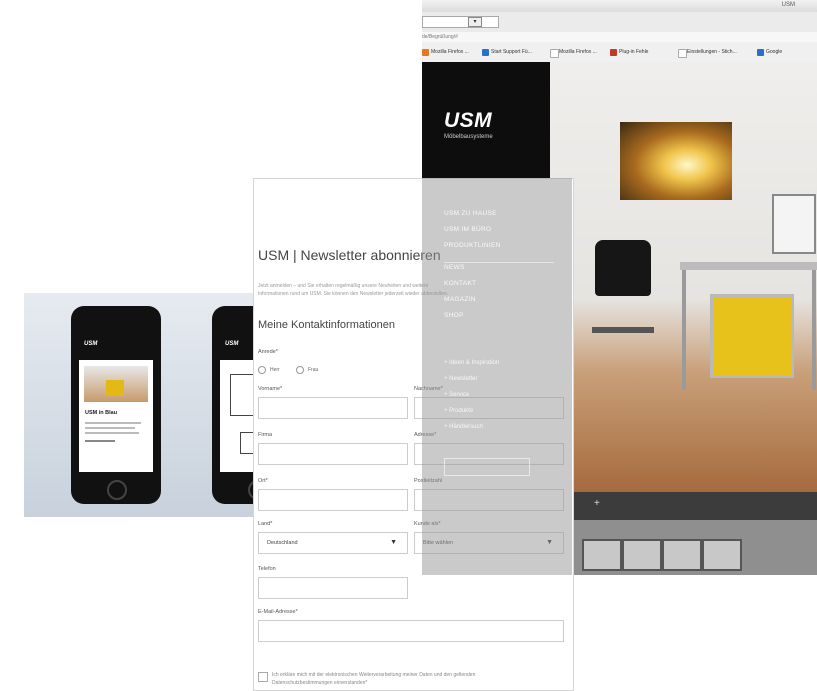  I want to click on ort-field, so click(333, 500).